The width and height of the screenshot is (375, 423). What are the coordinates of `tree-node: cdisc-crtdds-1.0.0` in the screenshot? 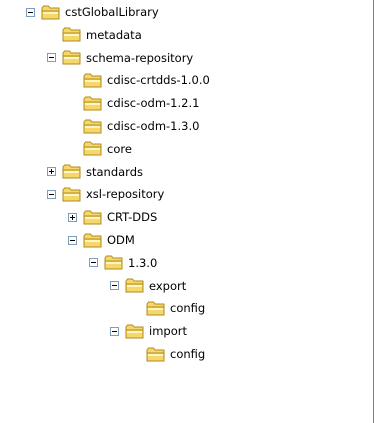 It's located at (139, 80).